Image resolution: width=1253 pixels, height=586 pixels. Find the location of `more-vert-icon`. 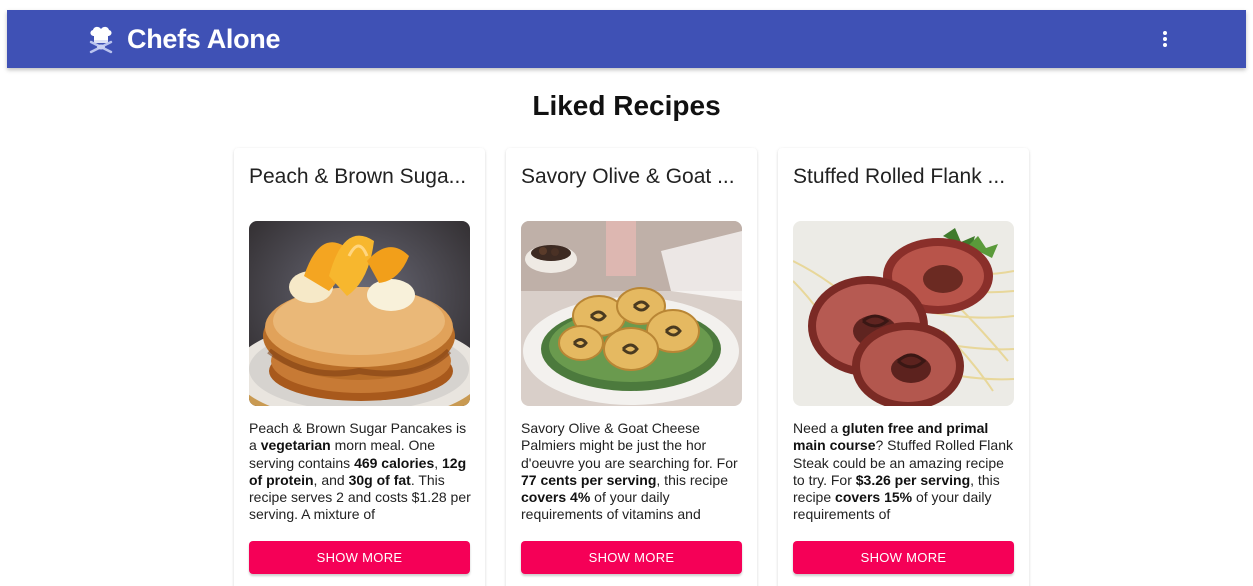

more-vert-icon is located at coordinates (1165, 39).